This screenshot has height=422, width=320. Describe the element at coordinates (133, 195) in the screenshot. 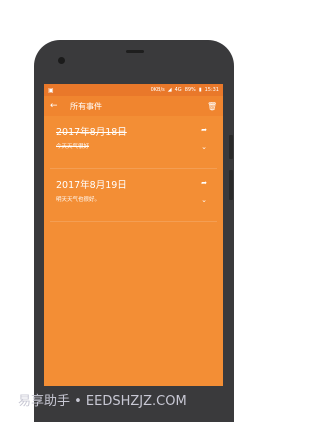

I see `event-item: 2017年8月19日 明天天气也很好。 ➦ ⌄` at that location.